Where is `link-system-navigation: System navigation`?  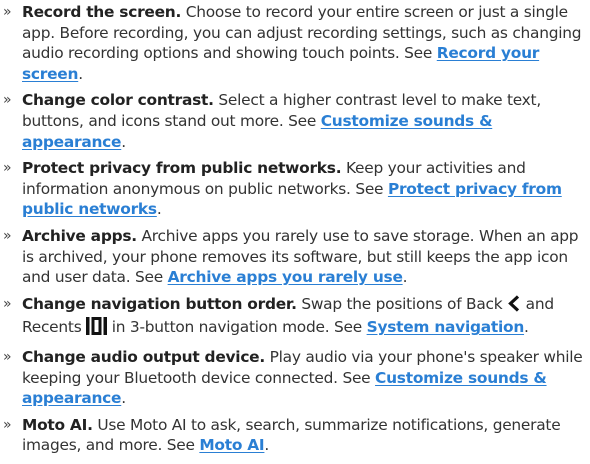
link-system-navigation: System navigation is located at coordinates (446, 327).